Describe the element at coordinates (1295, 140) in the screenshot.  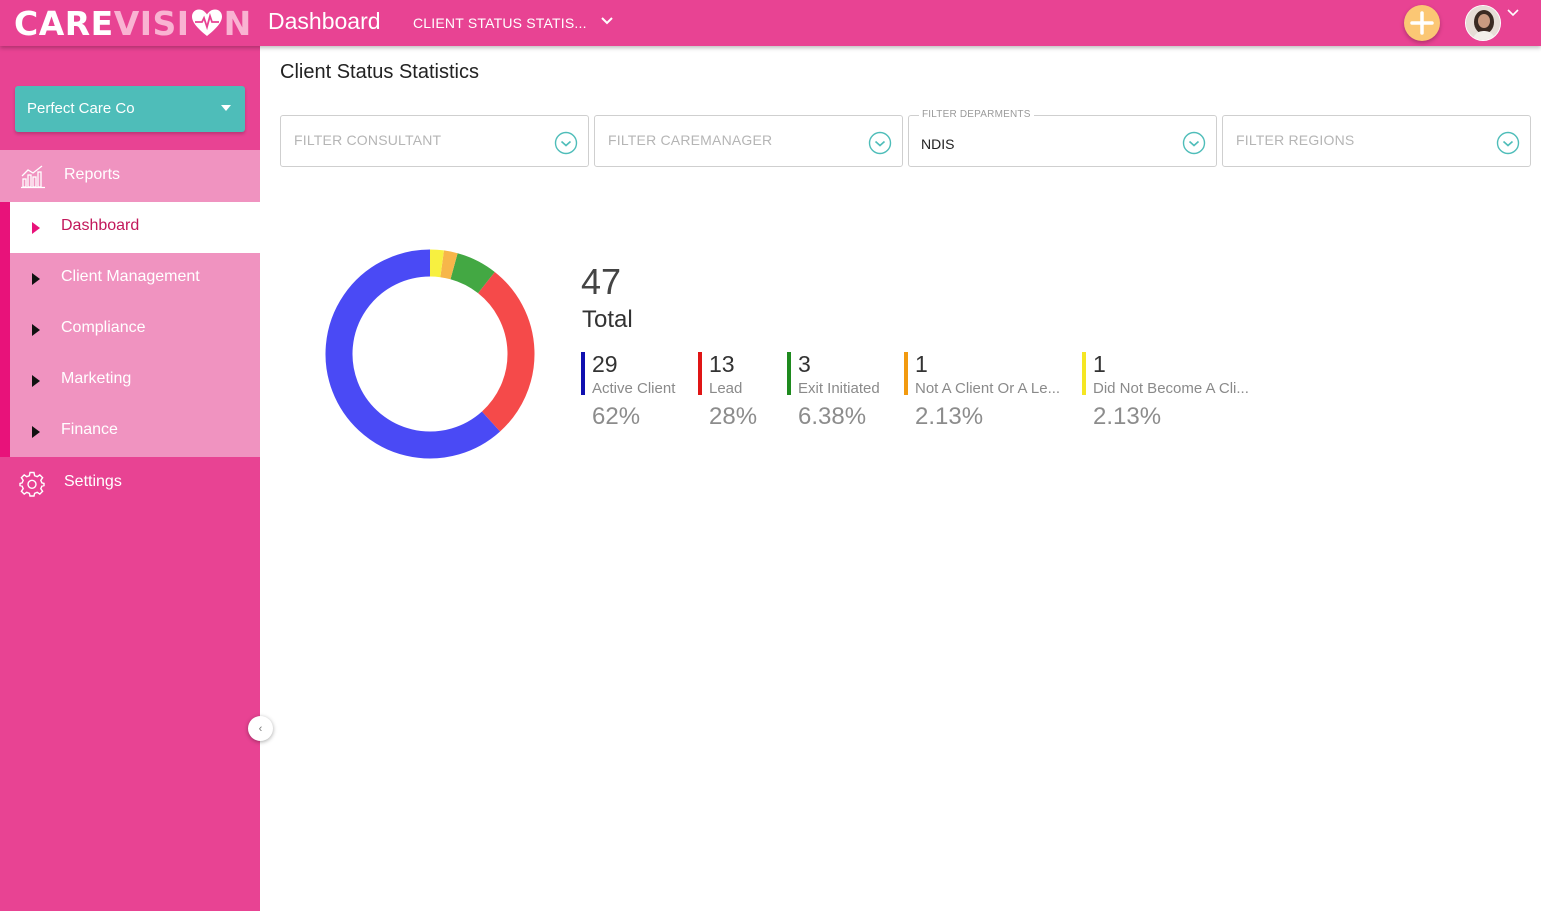
I see `filter-placeholder: FILTER REGIONS` at that location.